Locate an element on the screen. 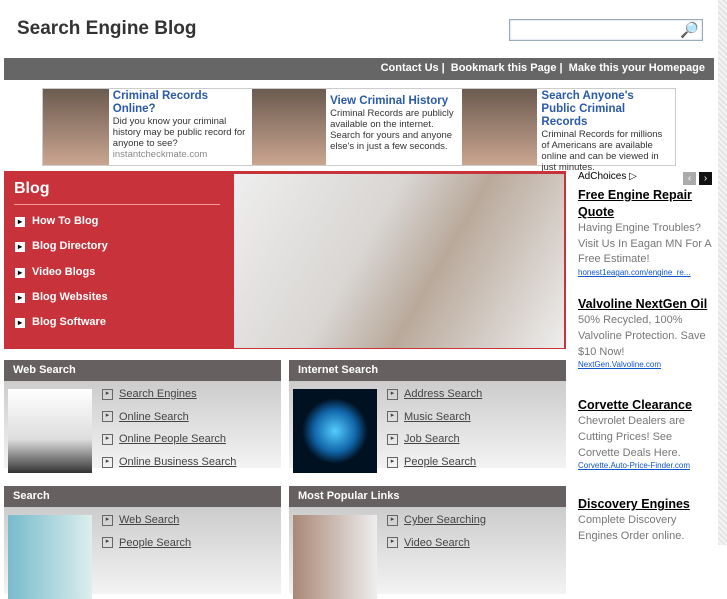  search-icon: 🔎 is located at coordinates (689, 30).